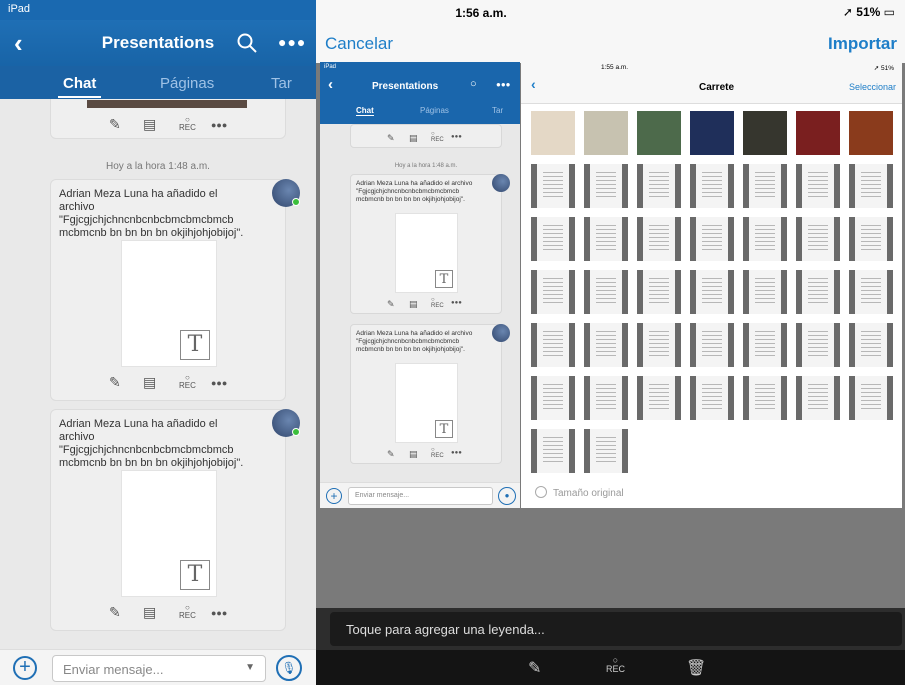  What do you see at coordinates (883, 68) in the screenshot?
I see `preview-battery: ➚ 51%` at bounding box center [883, 68].